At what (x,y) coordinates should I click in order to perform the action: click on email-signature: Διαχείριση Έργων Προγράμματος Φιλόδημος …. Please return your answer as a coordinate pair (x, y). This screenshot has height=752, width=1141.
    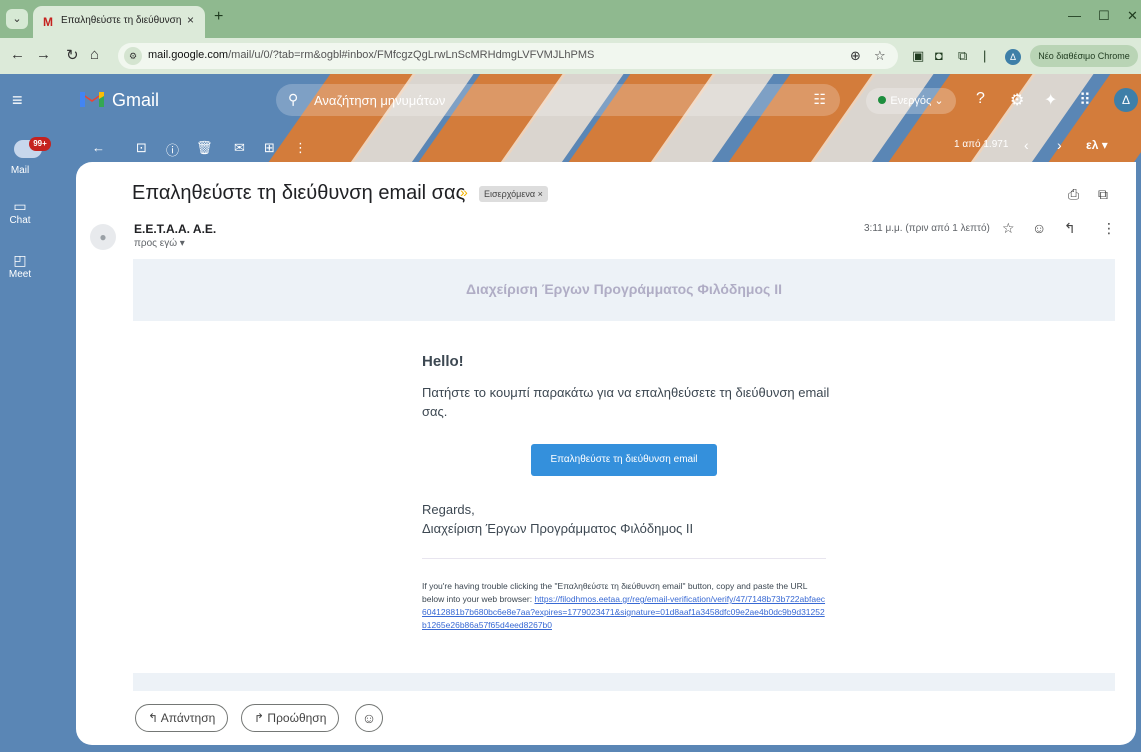
    Looking at the image, I should click on (558, 528).